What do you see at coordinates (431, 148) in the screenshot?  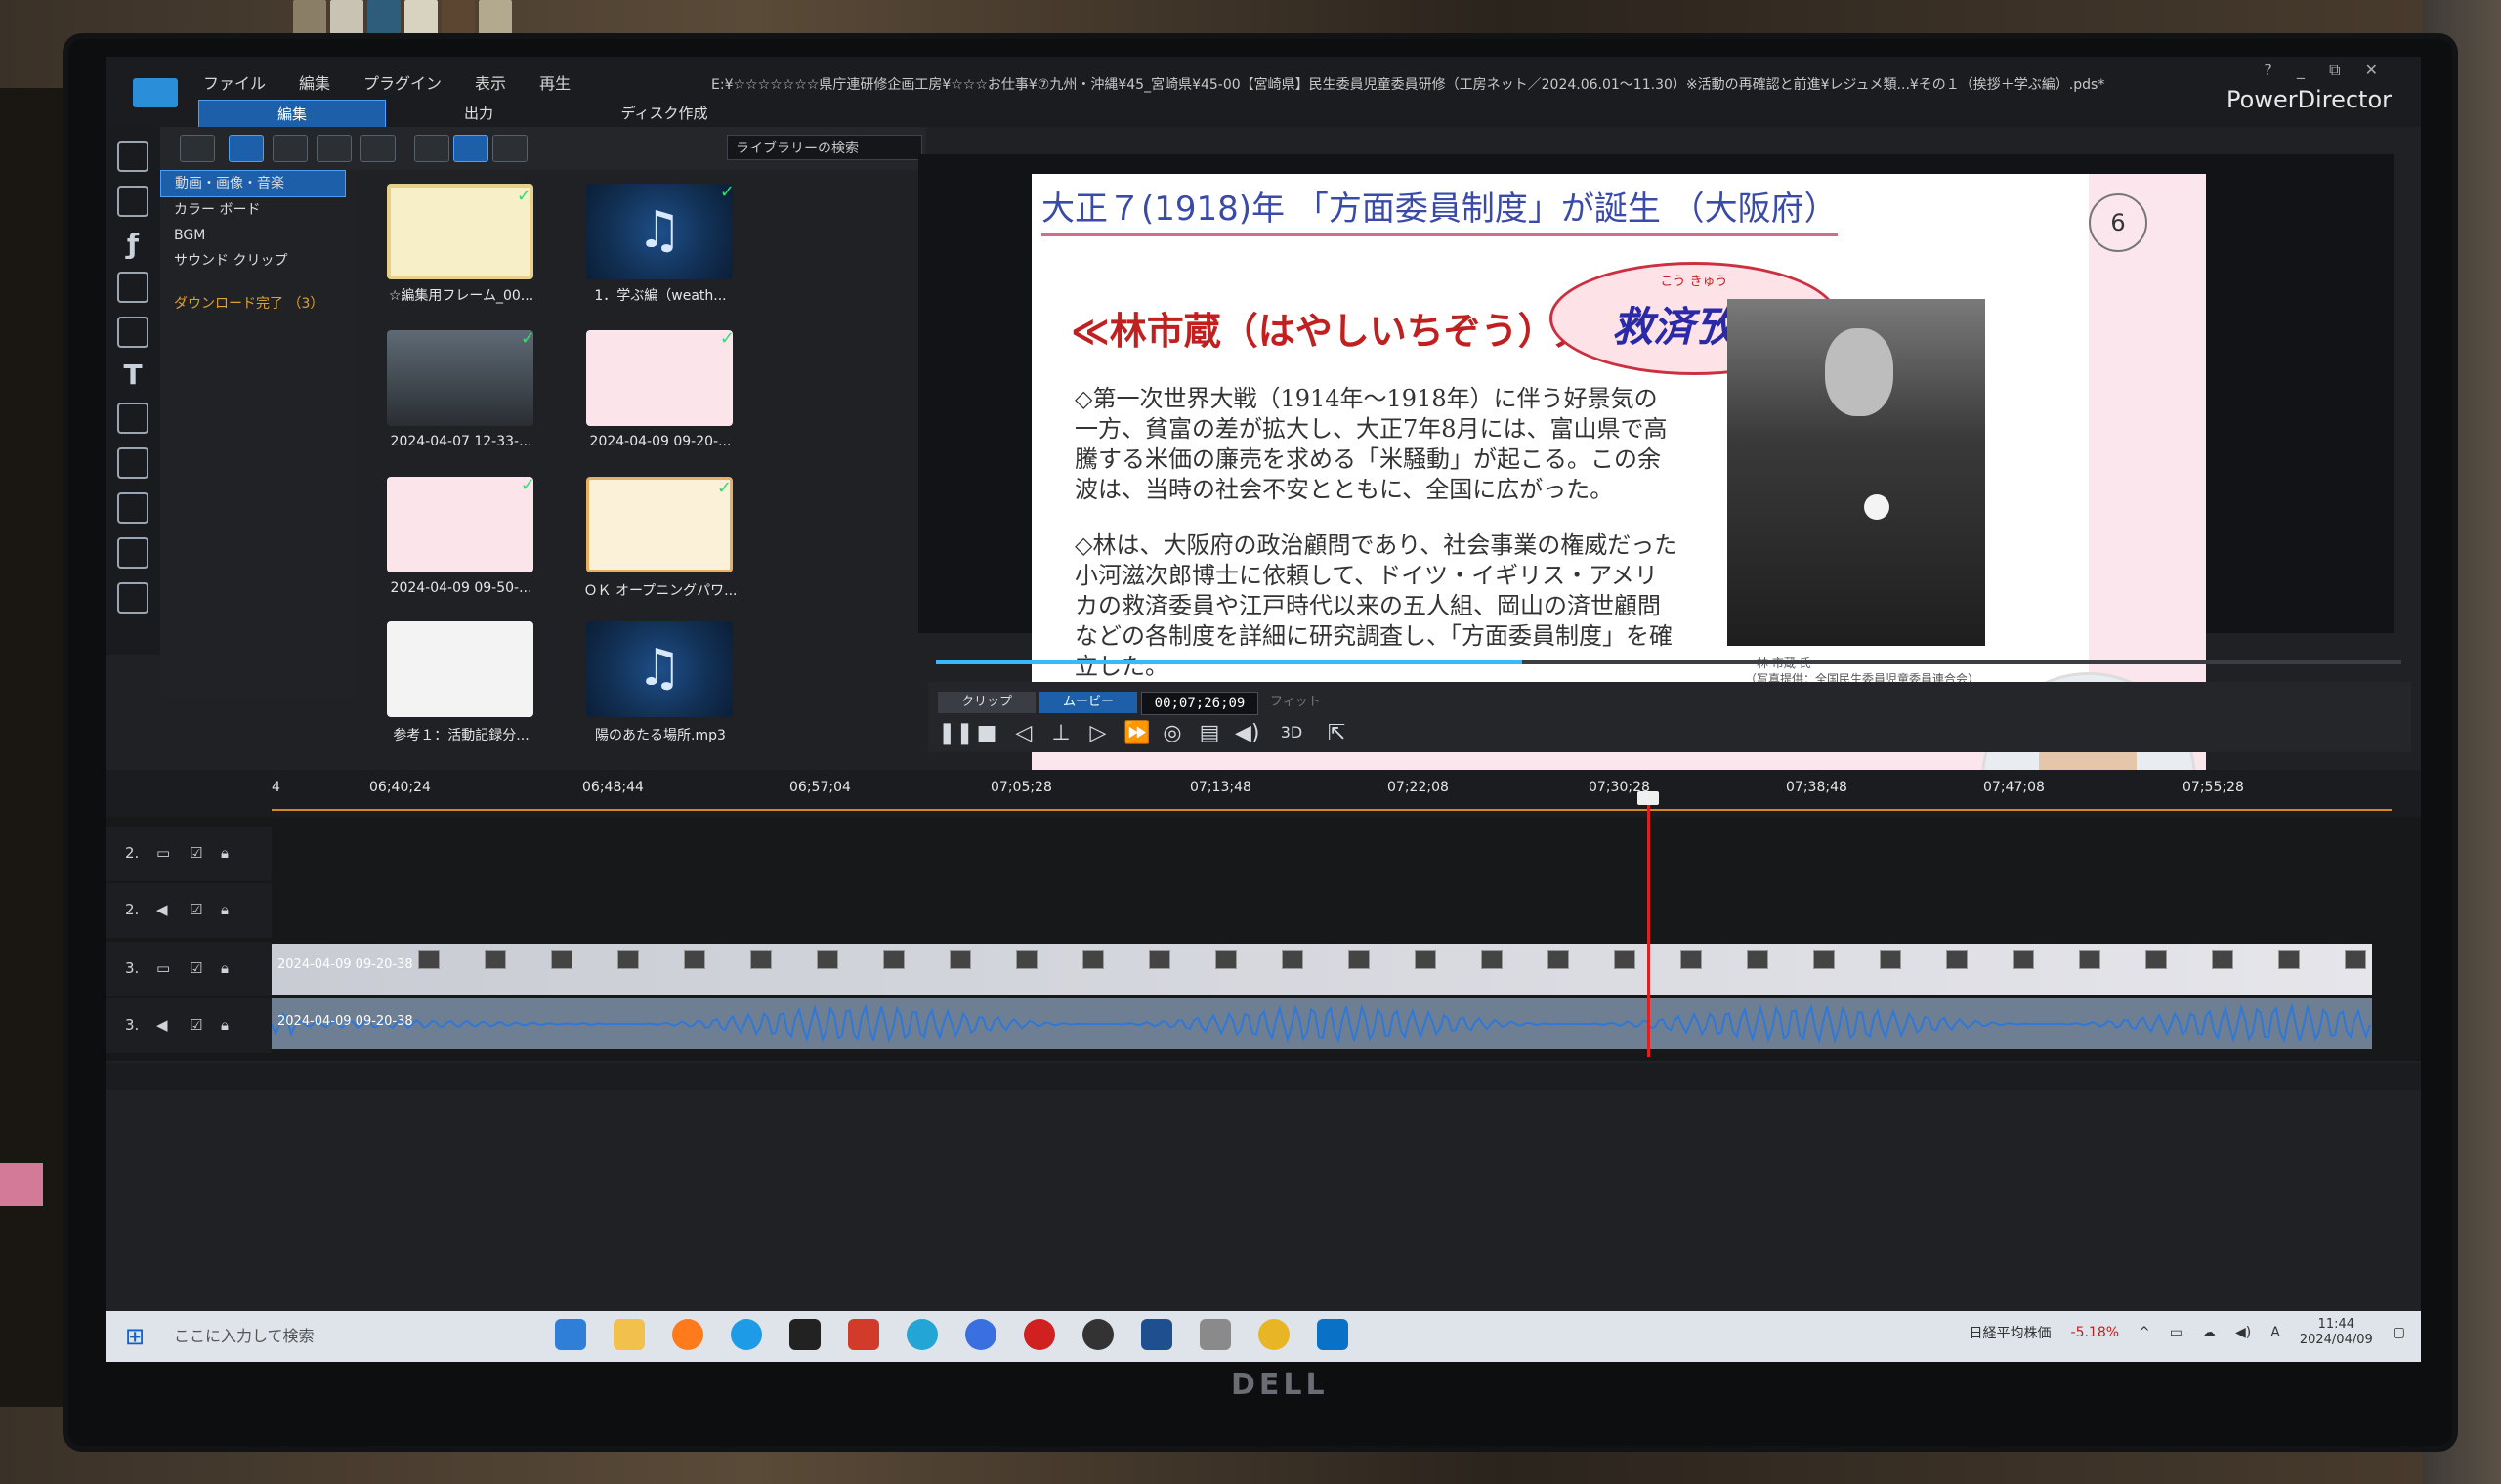 I see `list-view-icon` at bounding box center [431, 148].